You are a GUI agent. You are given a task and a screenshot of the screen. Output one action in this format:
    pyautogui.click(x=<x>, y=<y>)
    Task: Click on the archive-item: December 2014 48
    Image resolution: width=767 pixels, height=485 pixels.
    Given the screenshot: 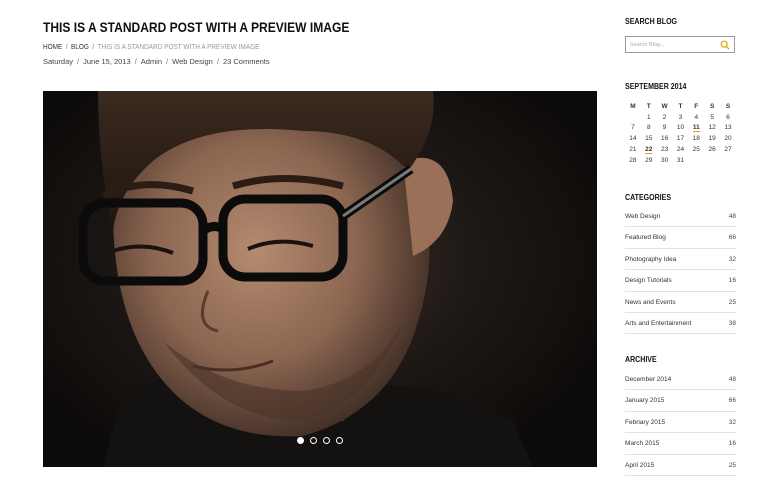 What is the action you would take?
    pyautogui.click(x=680, y=380)
    